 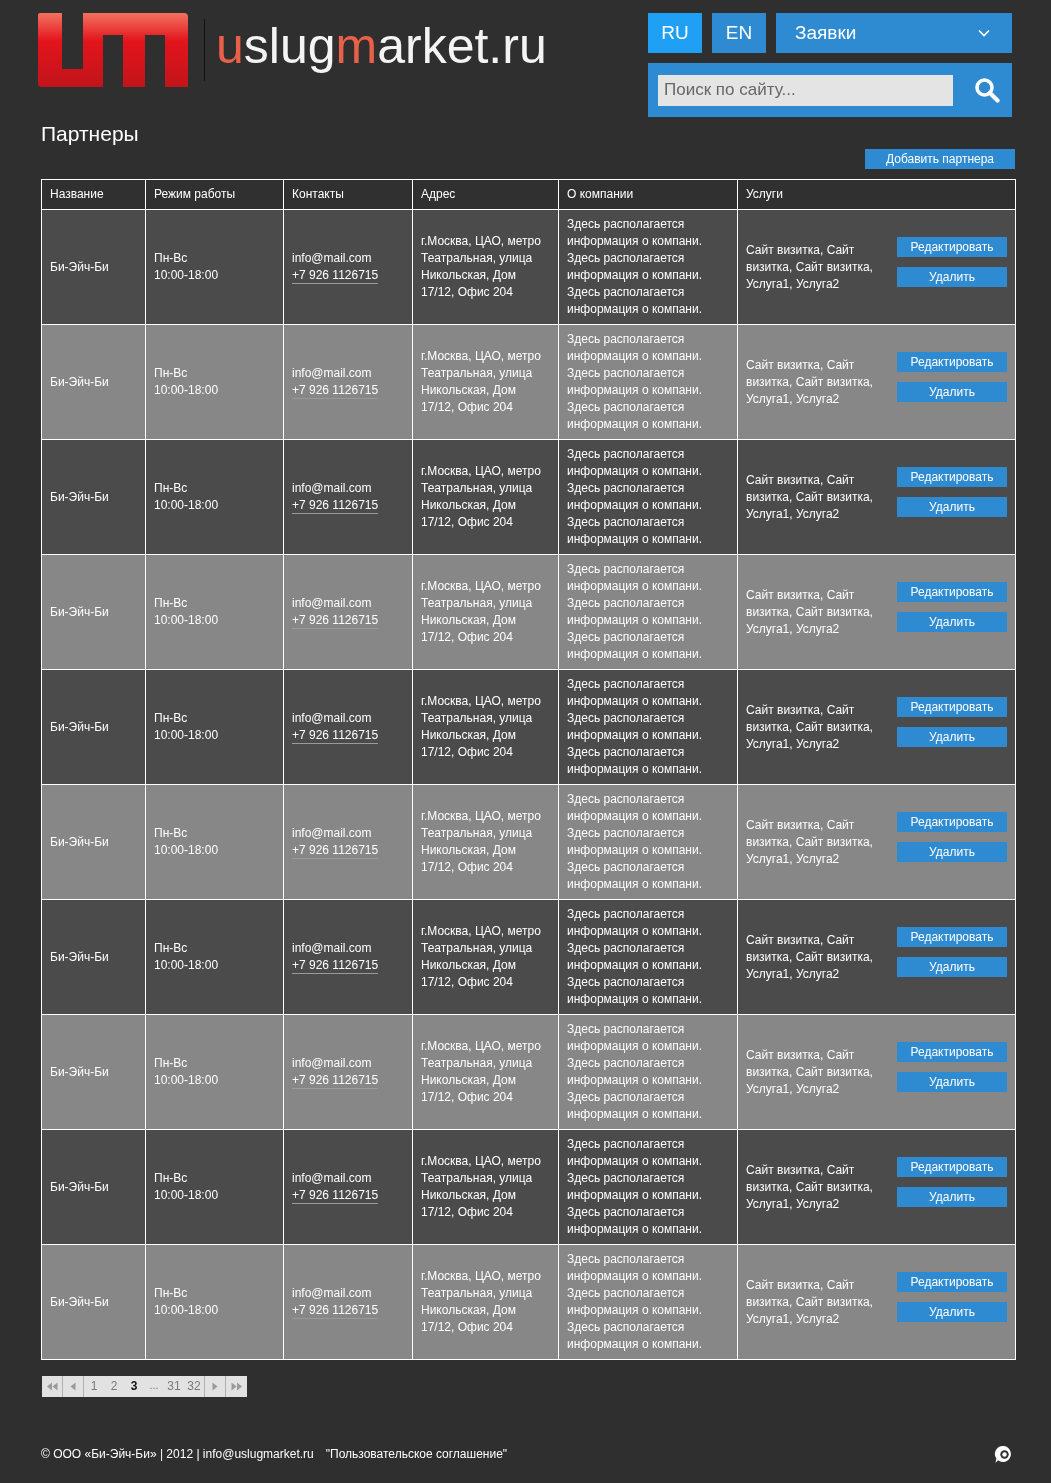 I want to click on page-link: 1, so click(x=94, y=1386).